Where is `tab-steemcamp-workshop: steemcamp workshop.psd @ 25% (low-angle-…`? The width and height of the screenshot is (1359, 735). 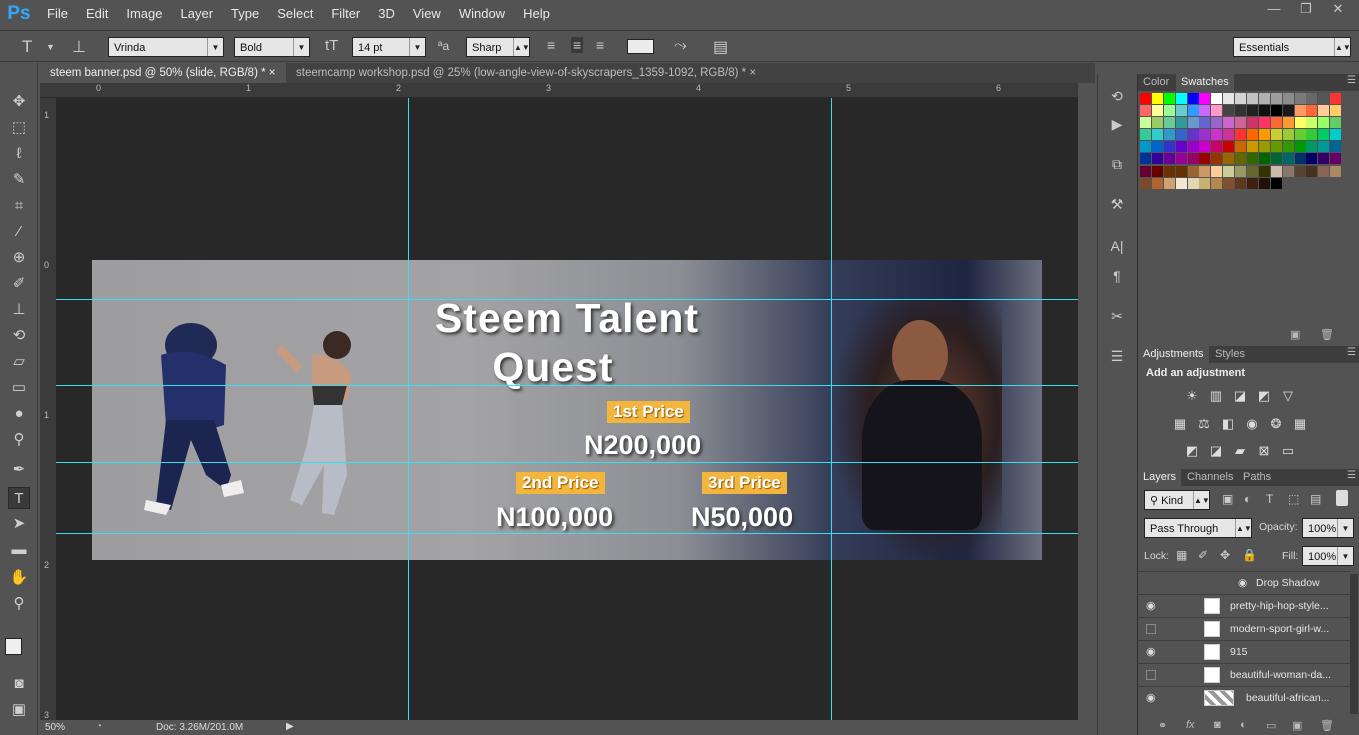
tab-steemcamp-workshop: steemcamp workshop.psd @ 25% (low-angle-… is located at coordinates (526, 73).